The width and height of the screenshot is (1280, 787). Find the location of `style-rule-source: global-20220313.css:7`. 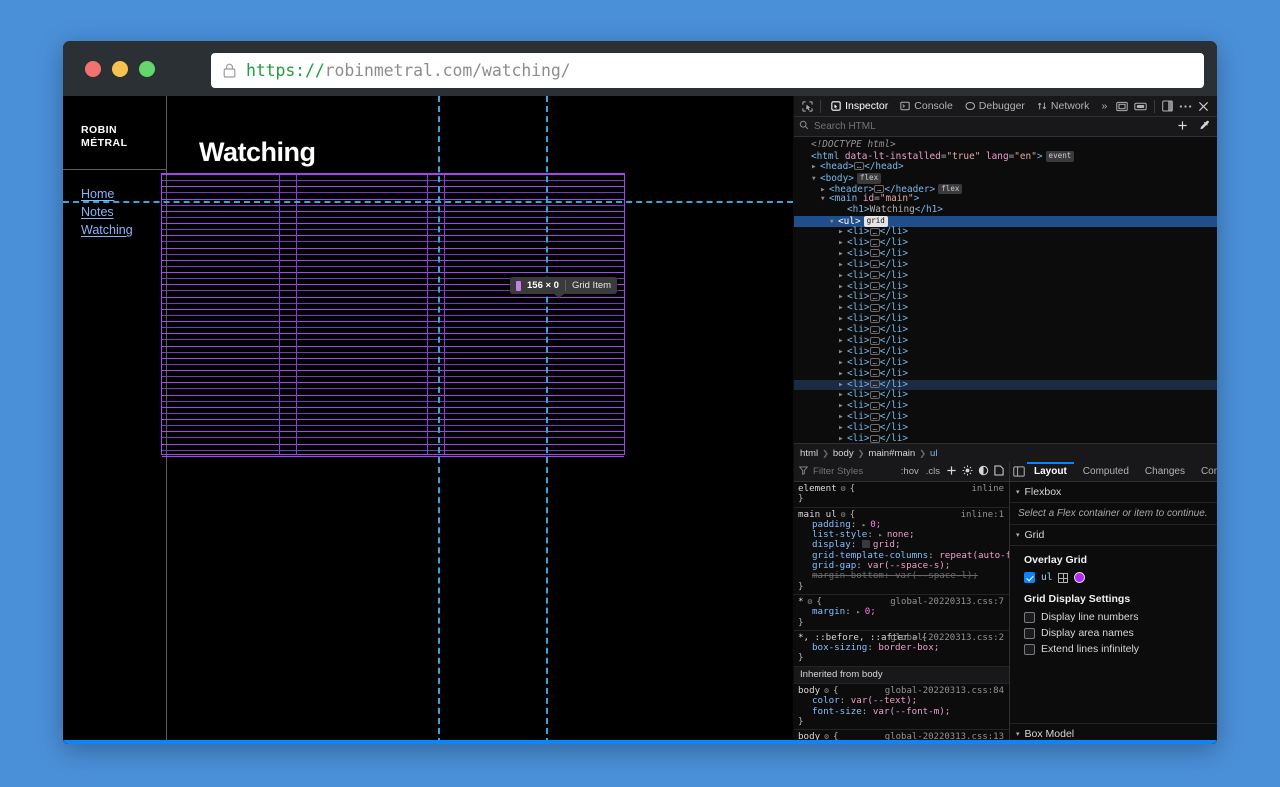

style-rule-source: global-20220313.css:7 is located at coordinates (947, 602).